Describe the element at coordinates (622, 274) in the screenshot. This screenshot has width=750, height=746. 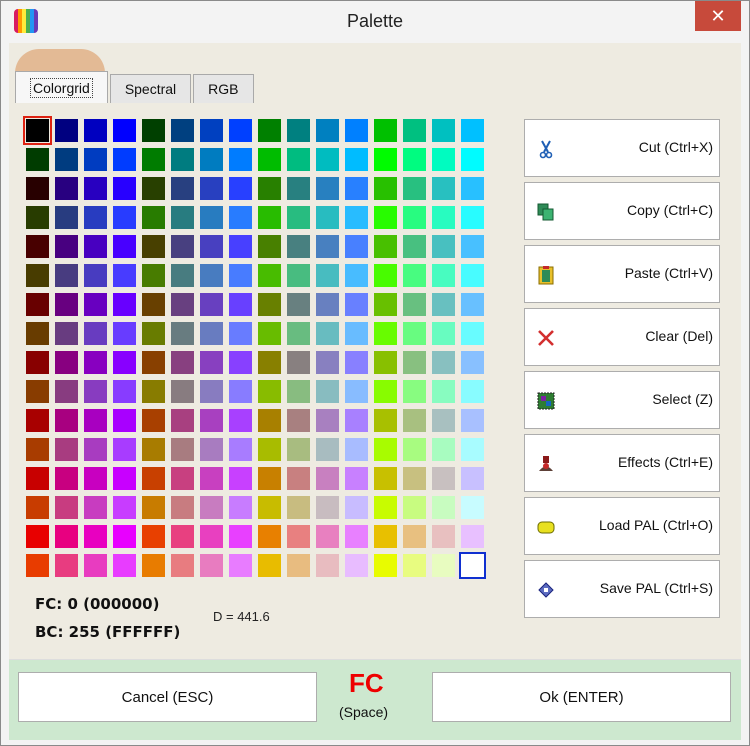
I see `paste-button: Paste (Ctrl+V)` at that location.